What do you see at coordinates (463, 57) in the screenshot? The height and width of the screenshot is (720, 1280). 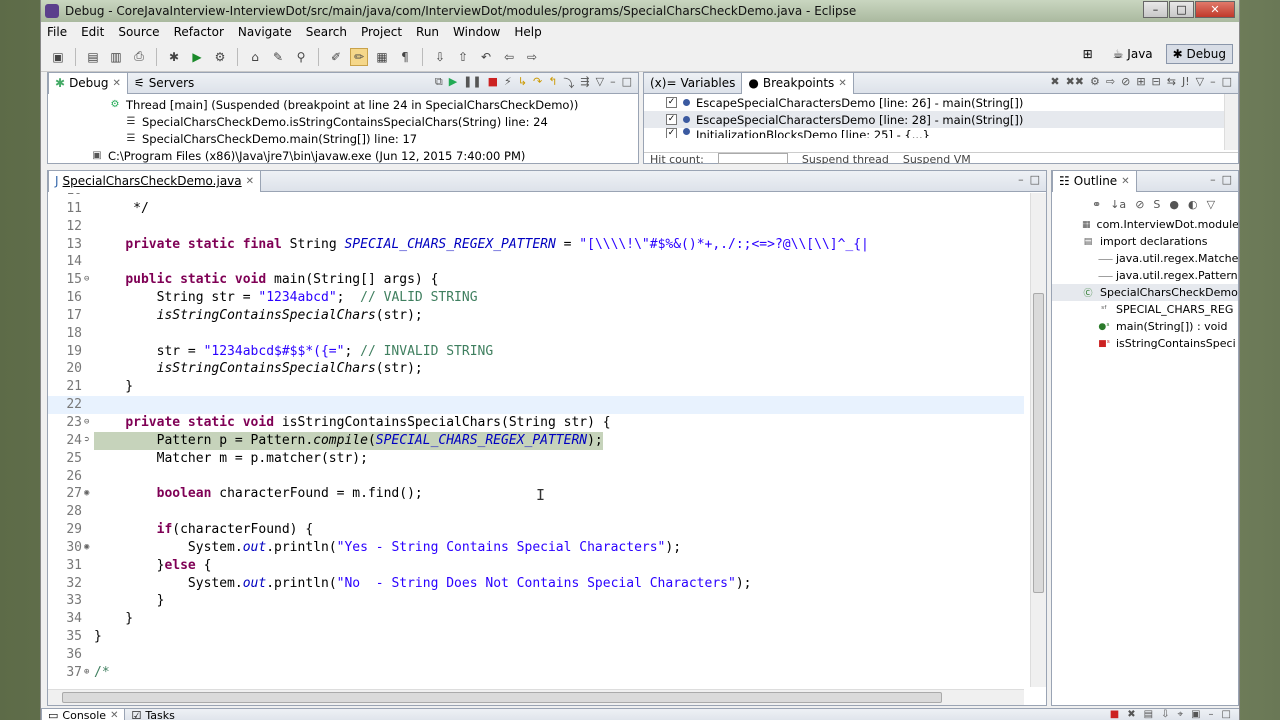 I see `previous-annotation-icon: ⇧` at bounding box center [463, 57].